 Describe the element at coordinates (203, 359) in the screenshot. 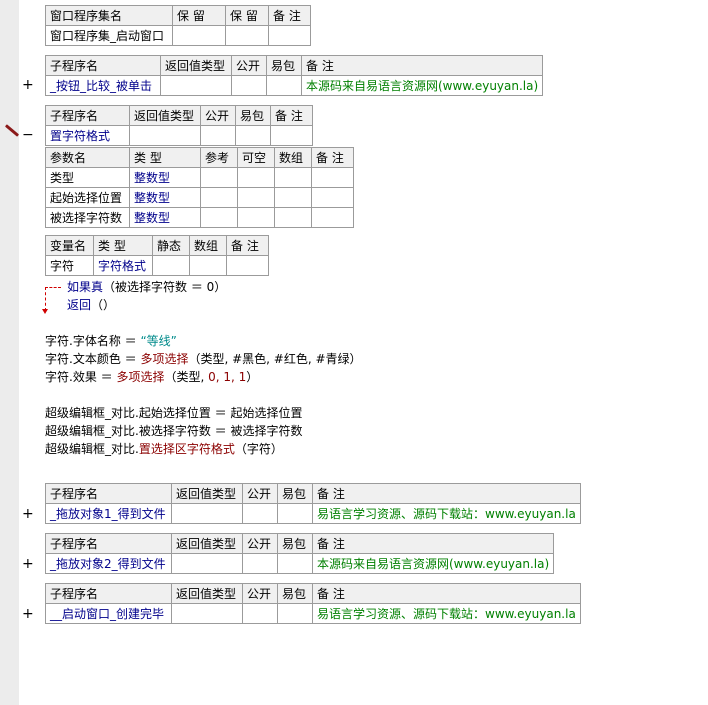

I see `code-line: 字符.文本颜色 ＝ 多项选择（类型, #黑色, #红色, #青绿）` at that location.